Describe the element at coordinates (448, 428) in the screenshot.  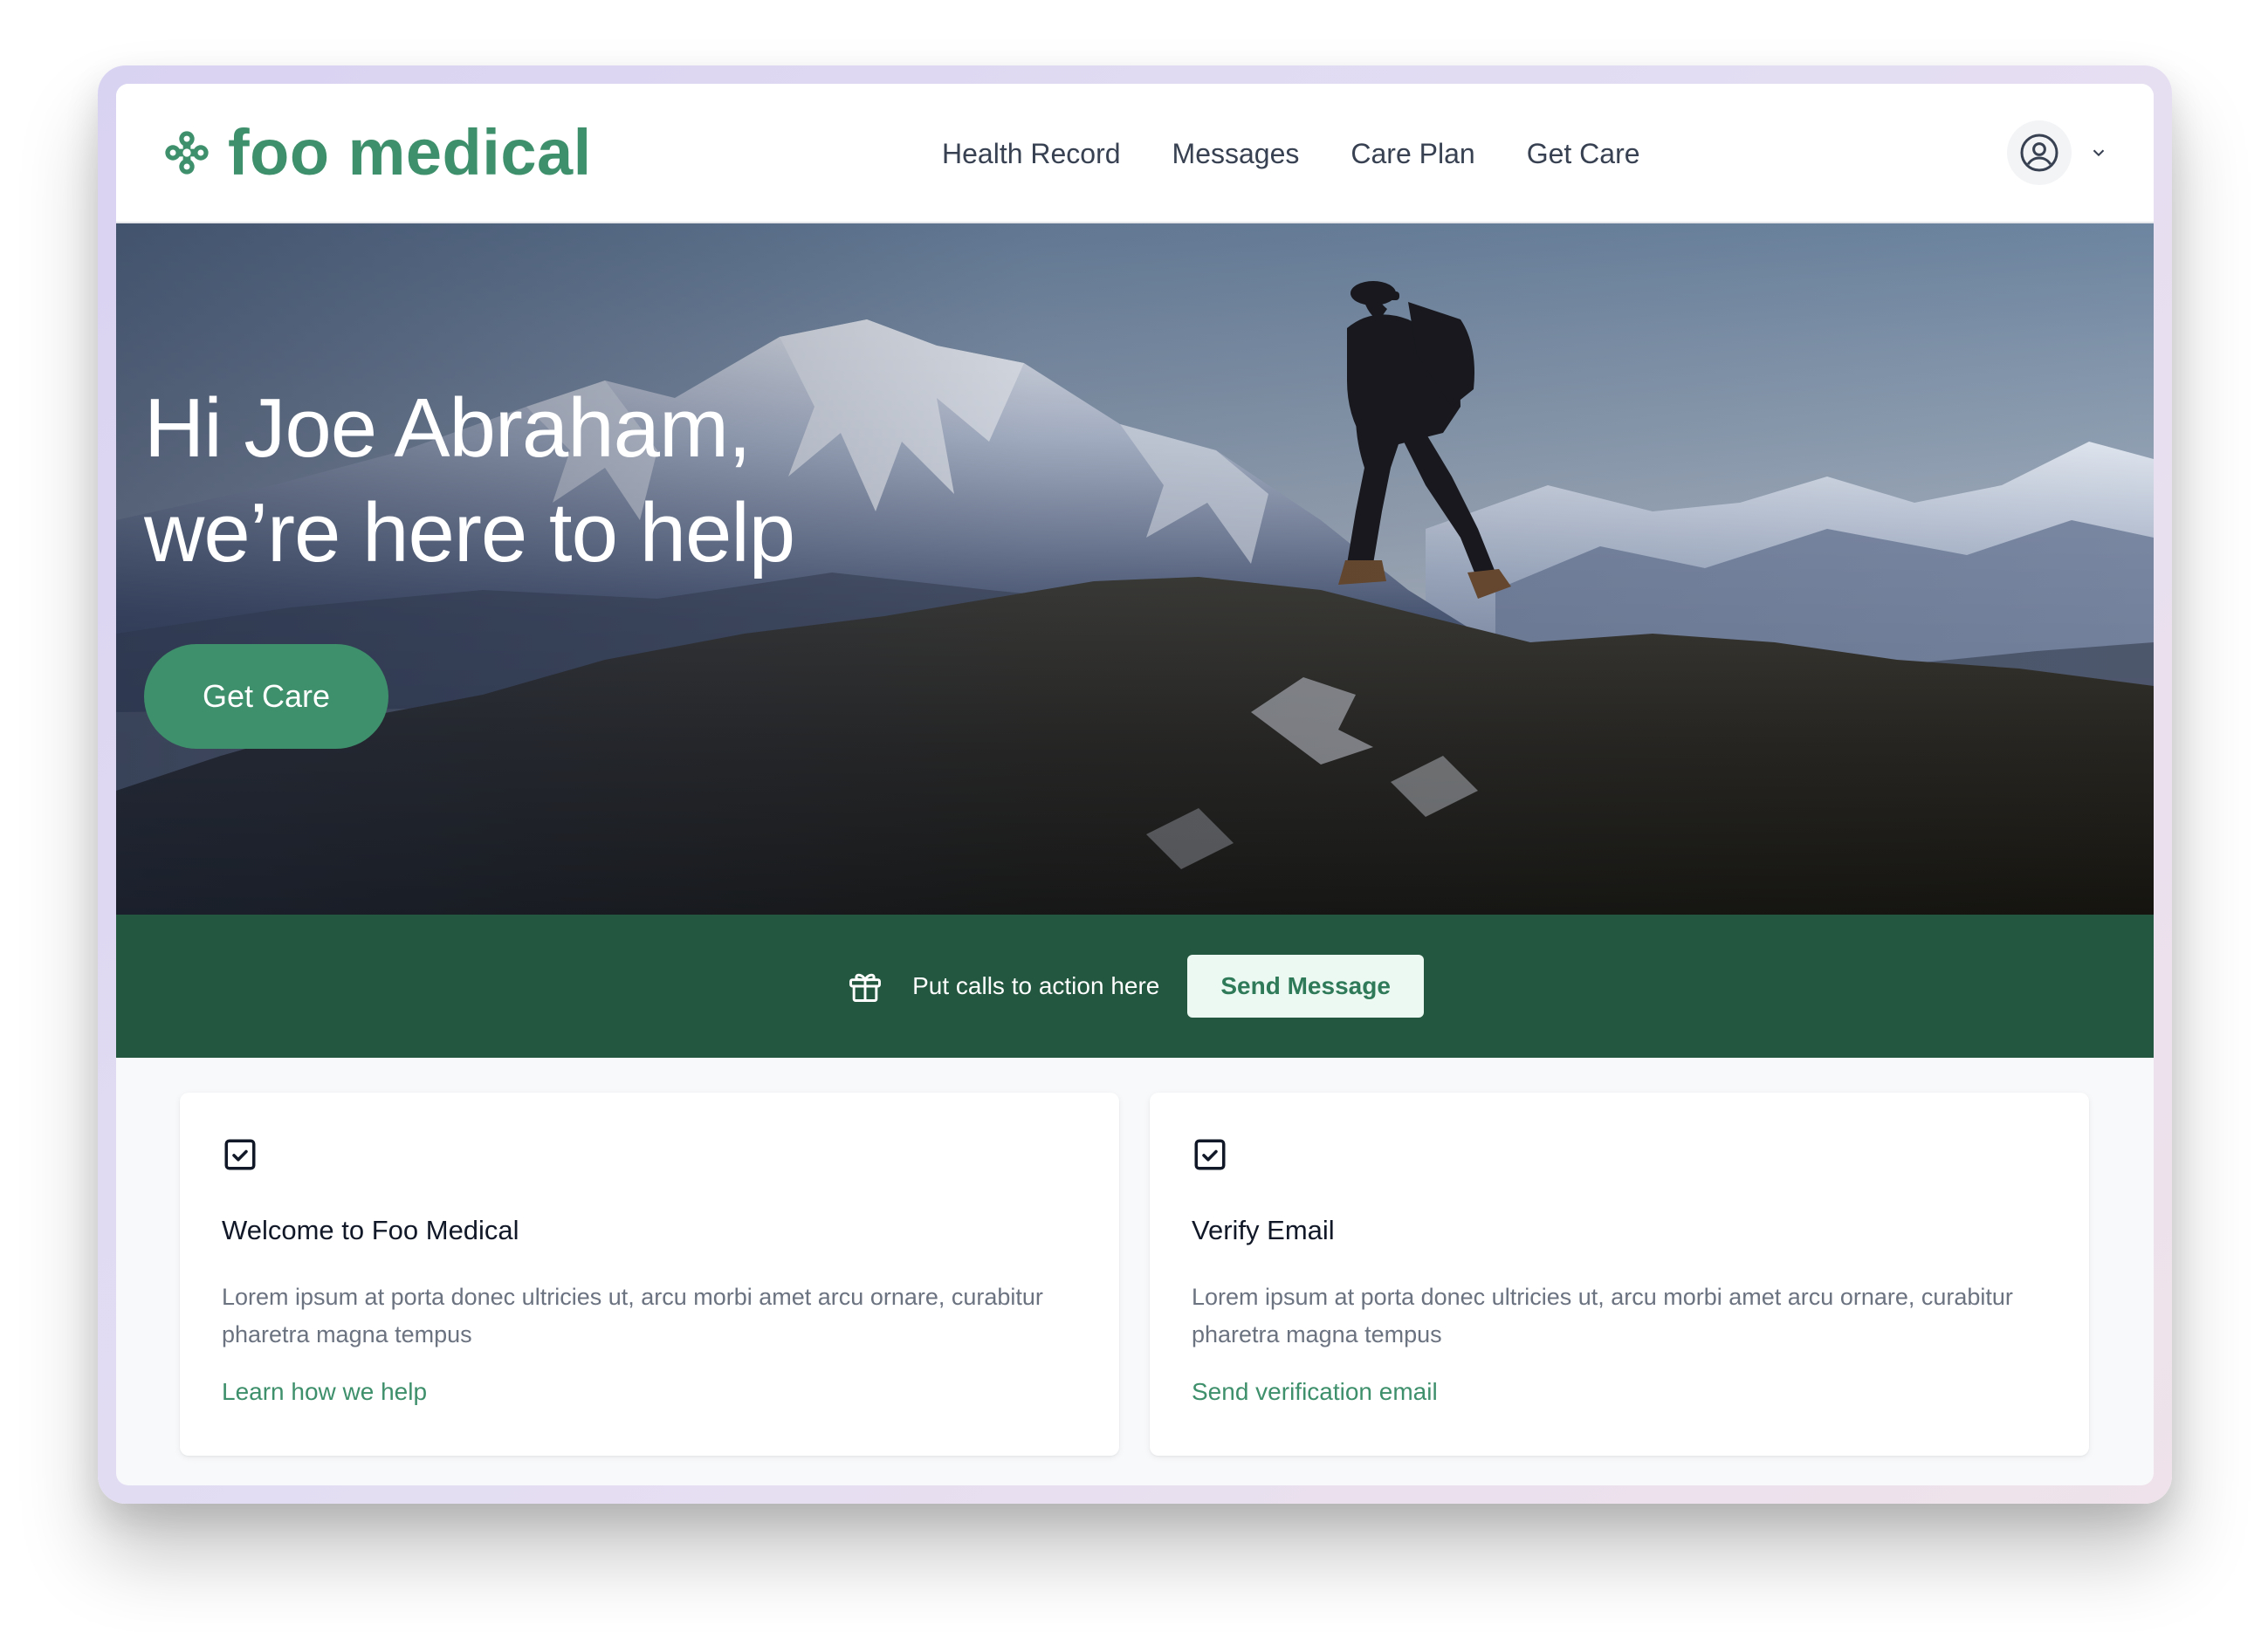
I see `hero-greeting-line-1: Hi Joe Abraham,` at that location.